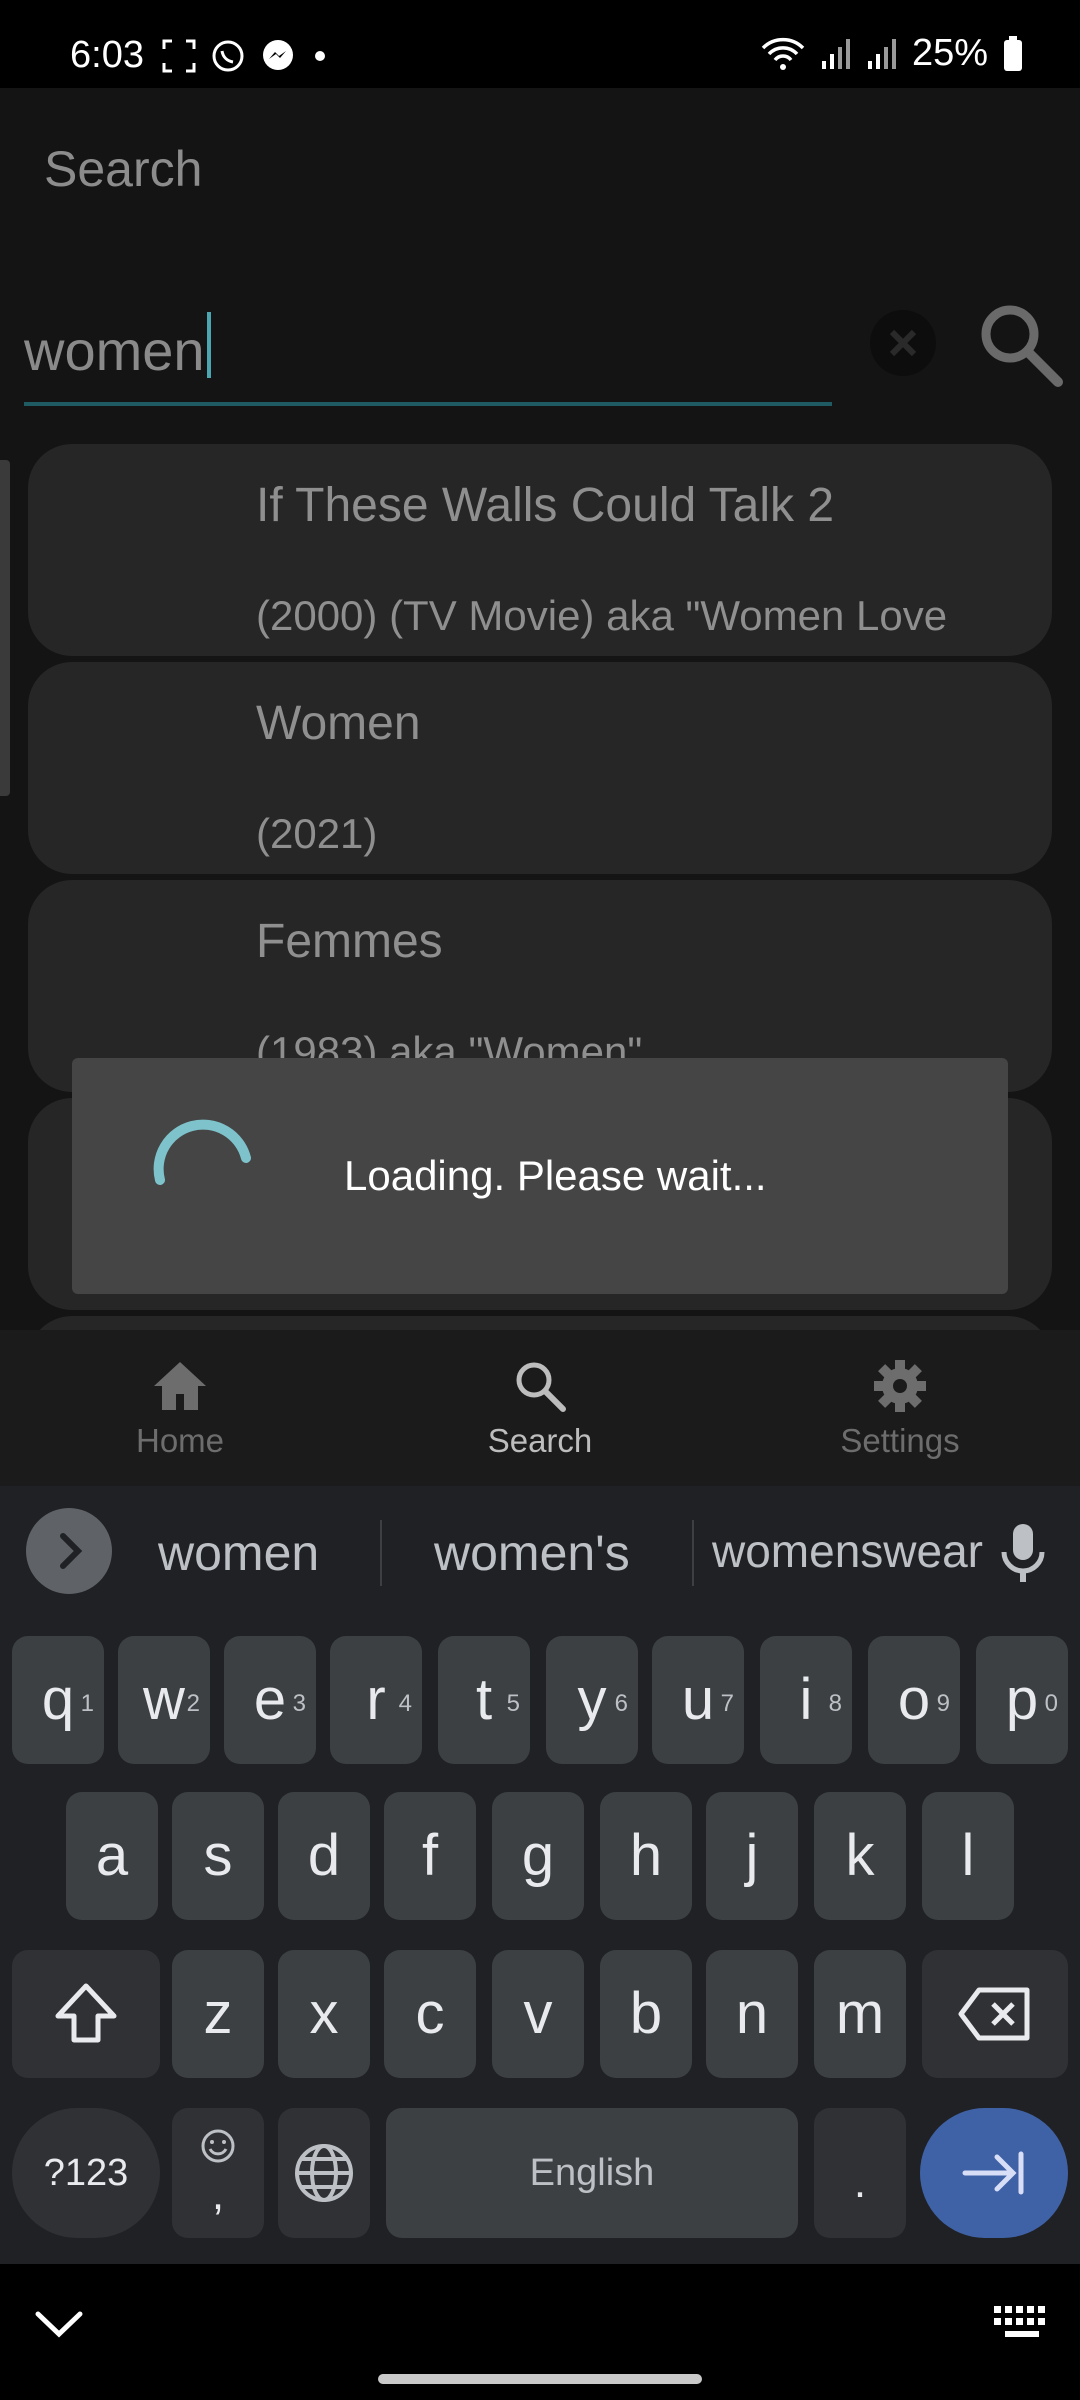 This screenshot has height=2400, width=1080. I want to click on screenshot-icon, so click(179, 56).